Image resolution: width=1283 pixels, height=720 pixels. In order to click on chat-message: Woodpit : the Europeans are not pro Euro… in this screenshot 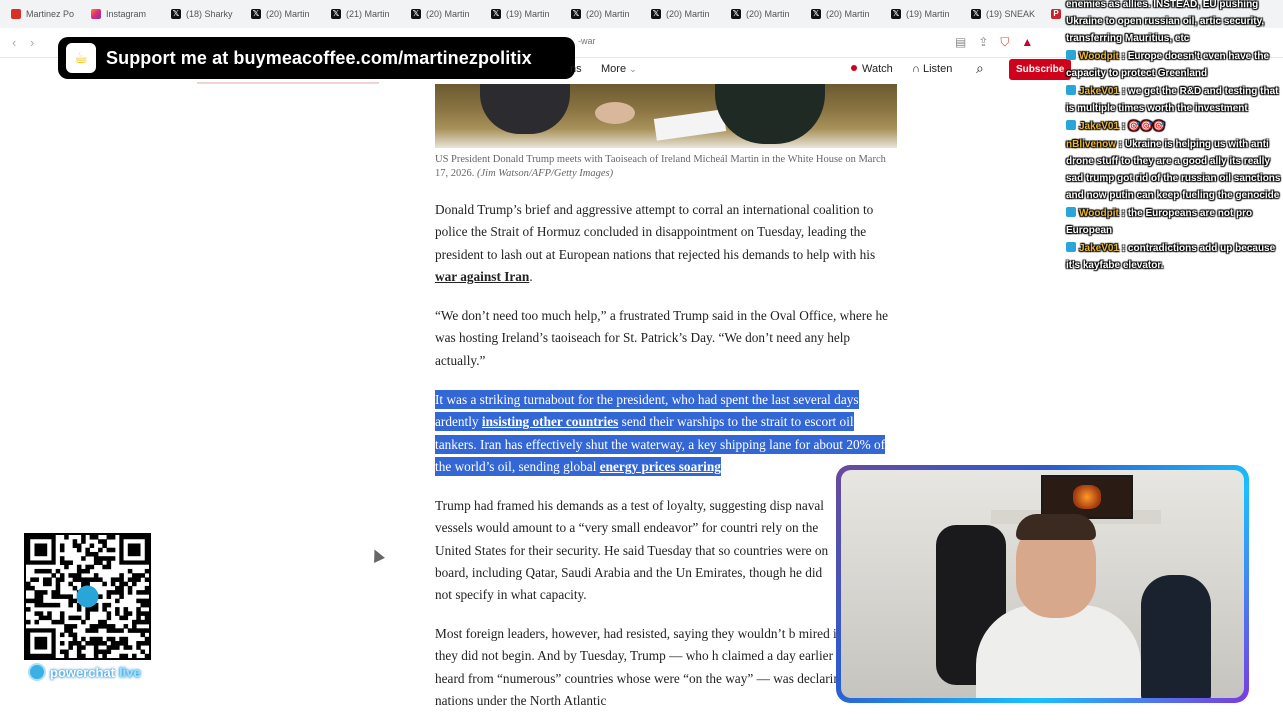, I will do `click(1174, 222)`.